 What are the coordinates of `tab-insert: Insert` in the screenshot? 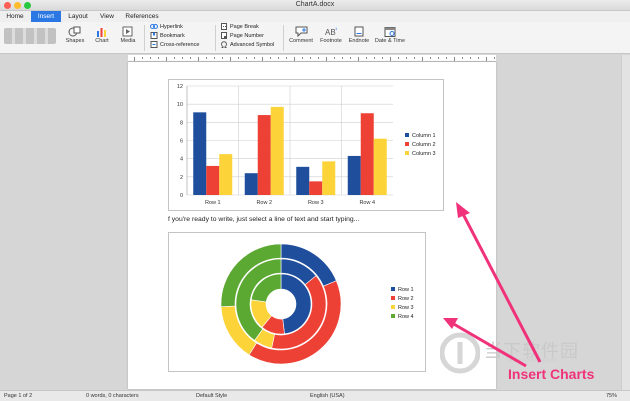 It's located at (46, 16).